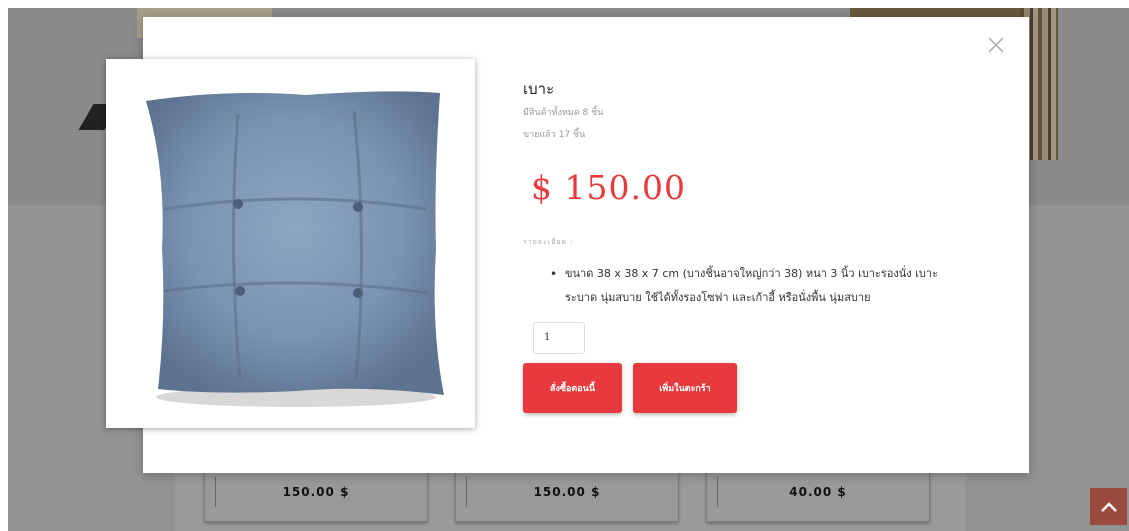  Describe the element at coordinates (564, 4) in the screenshot. I see `background-top-strip` at that location.